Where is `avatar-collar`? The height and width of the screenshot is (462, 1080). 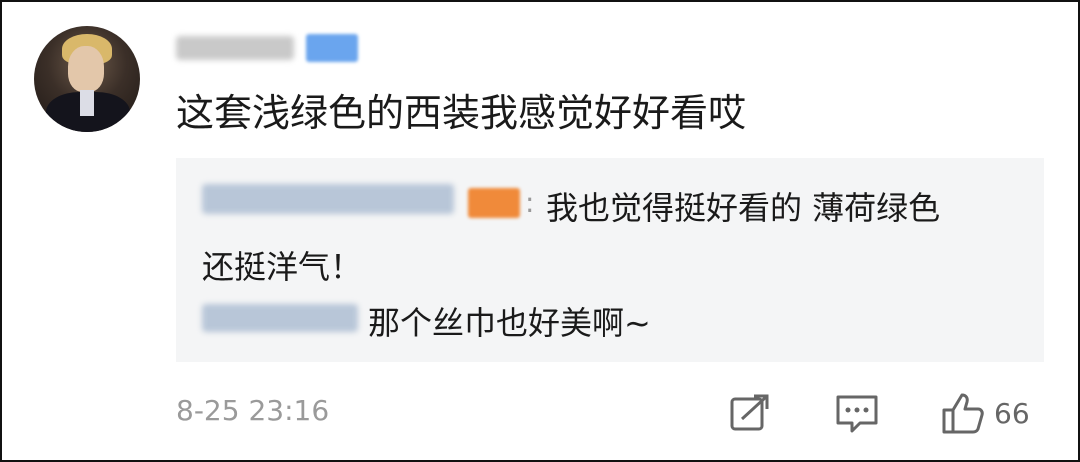 avatar-collar is located at coordinates (87, 103).